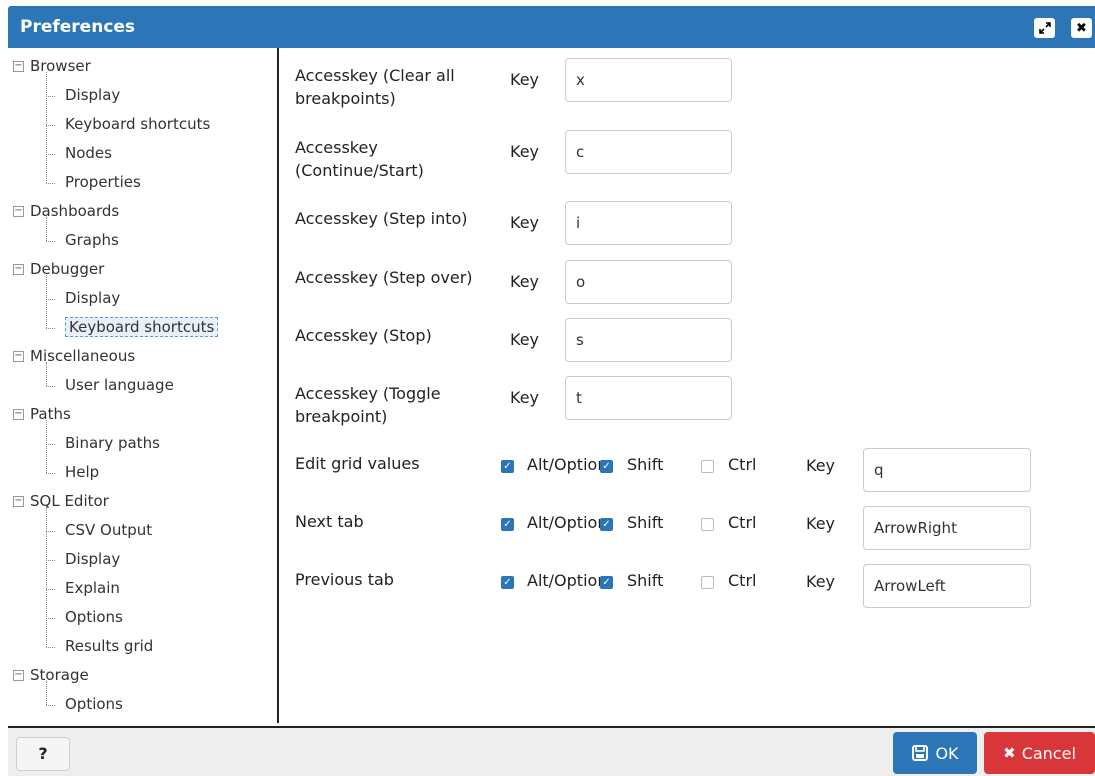 Image resolution: width=1095 pixels, height=776 pixels. I want to click on tree-group-label: Paths, so click(50, 414).